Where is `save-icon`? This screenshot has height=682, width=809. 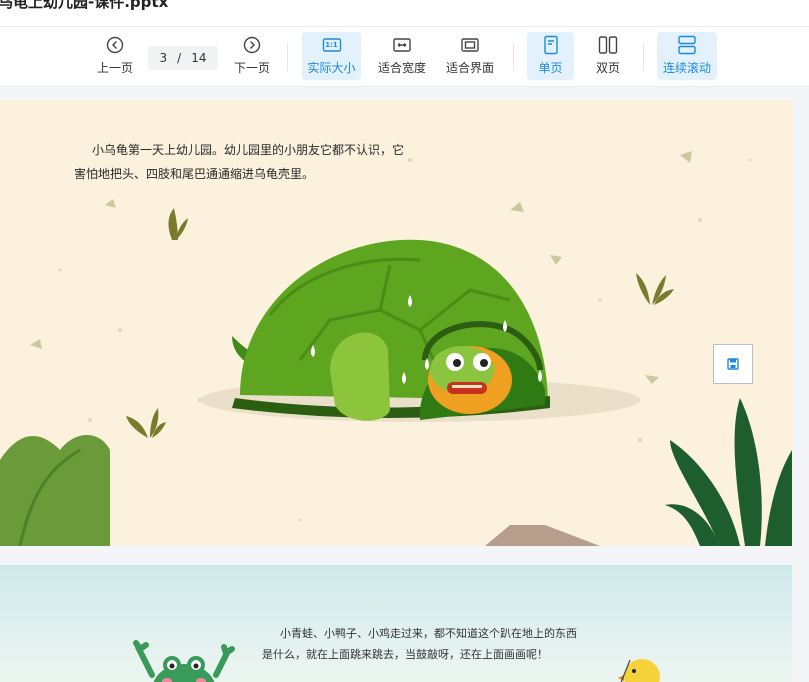 save-icon is located at coordinates (733, 364).